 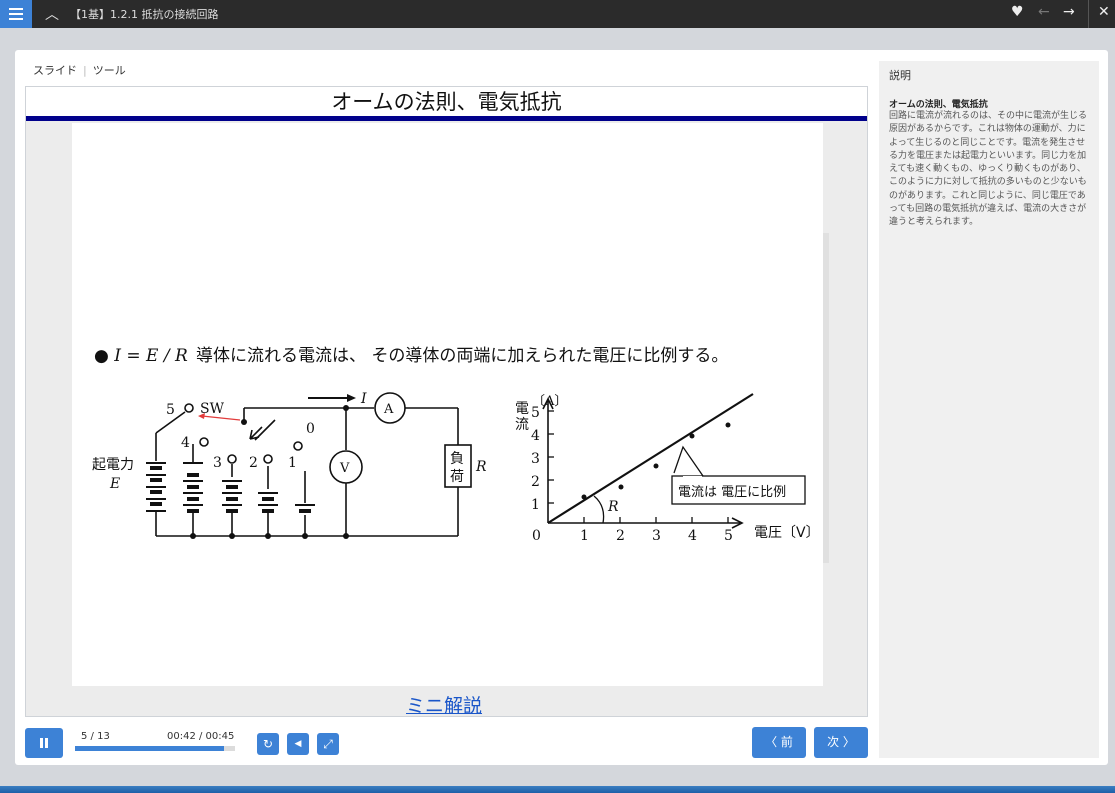 I want to click on formula: ● I = E / R, so click(x=141, y=356).